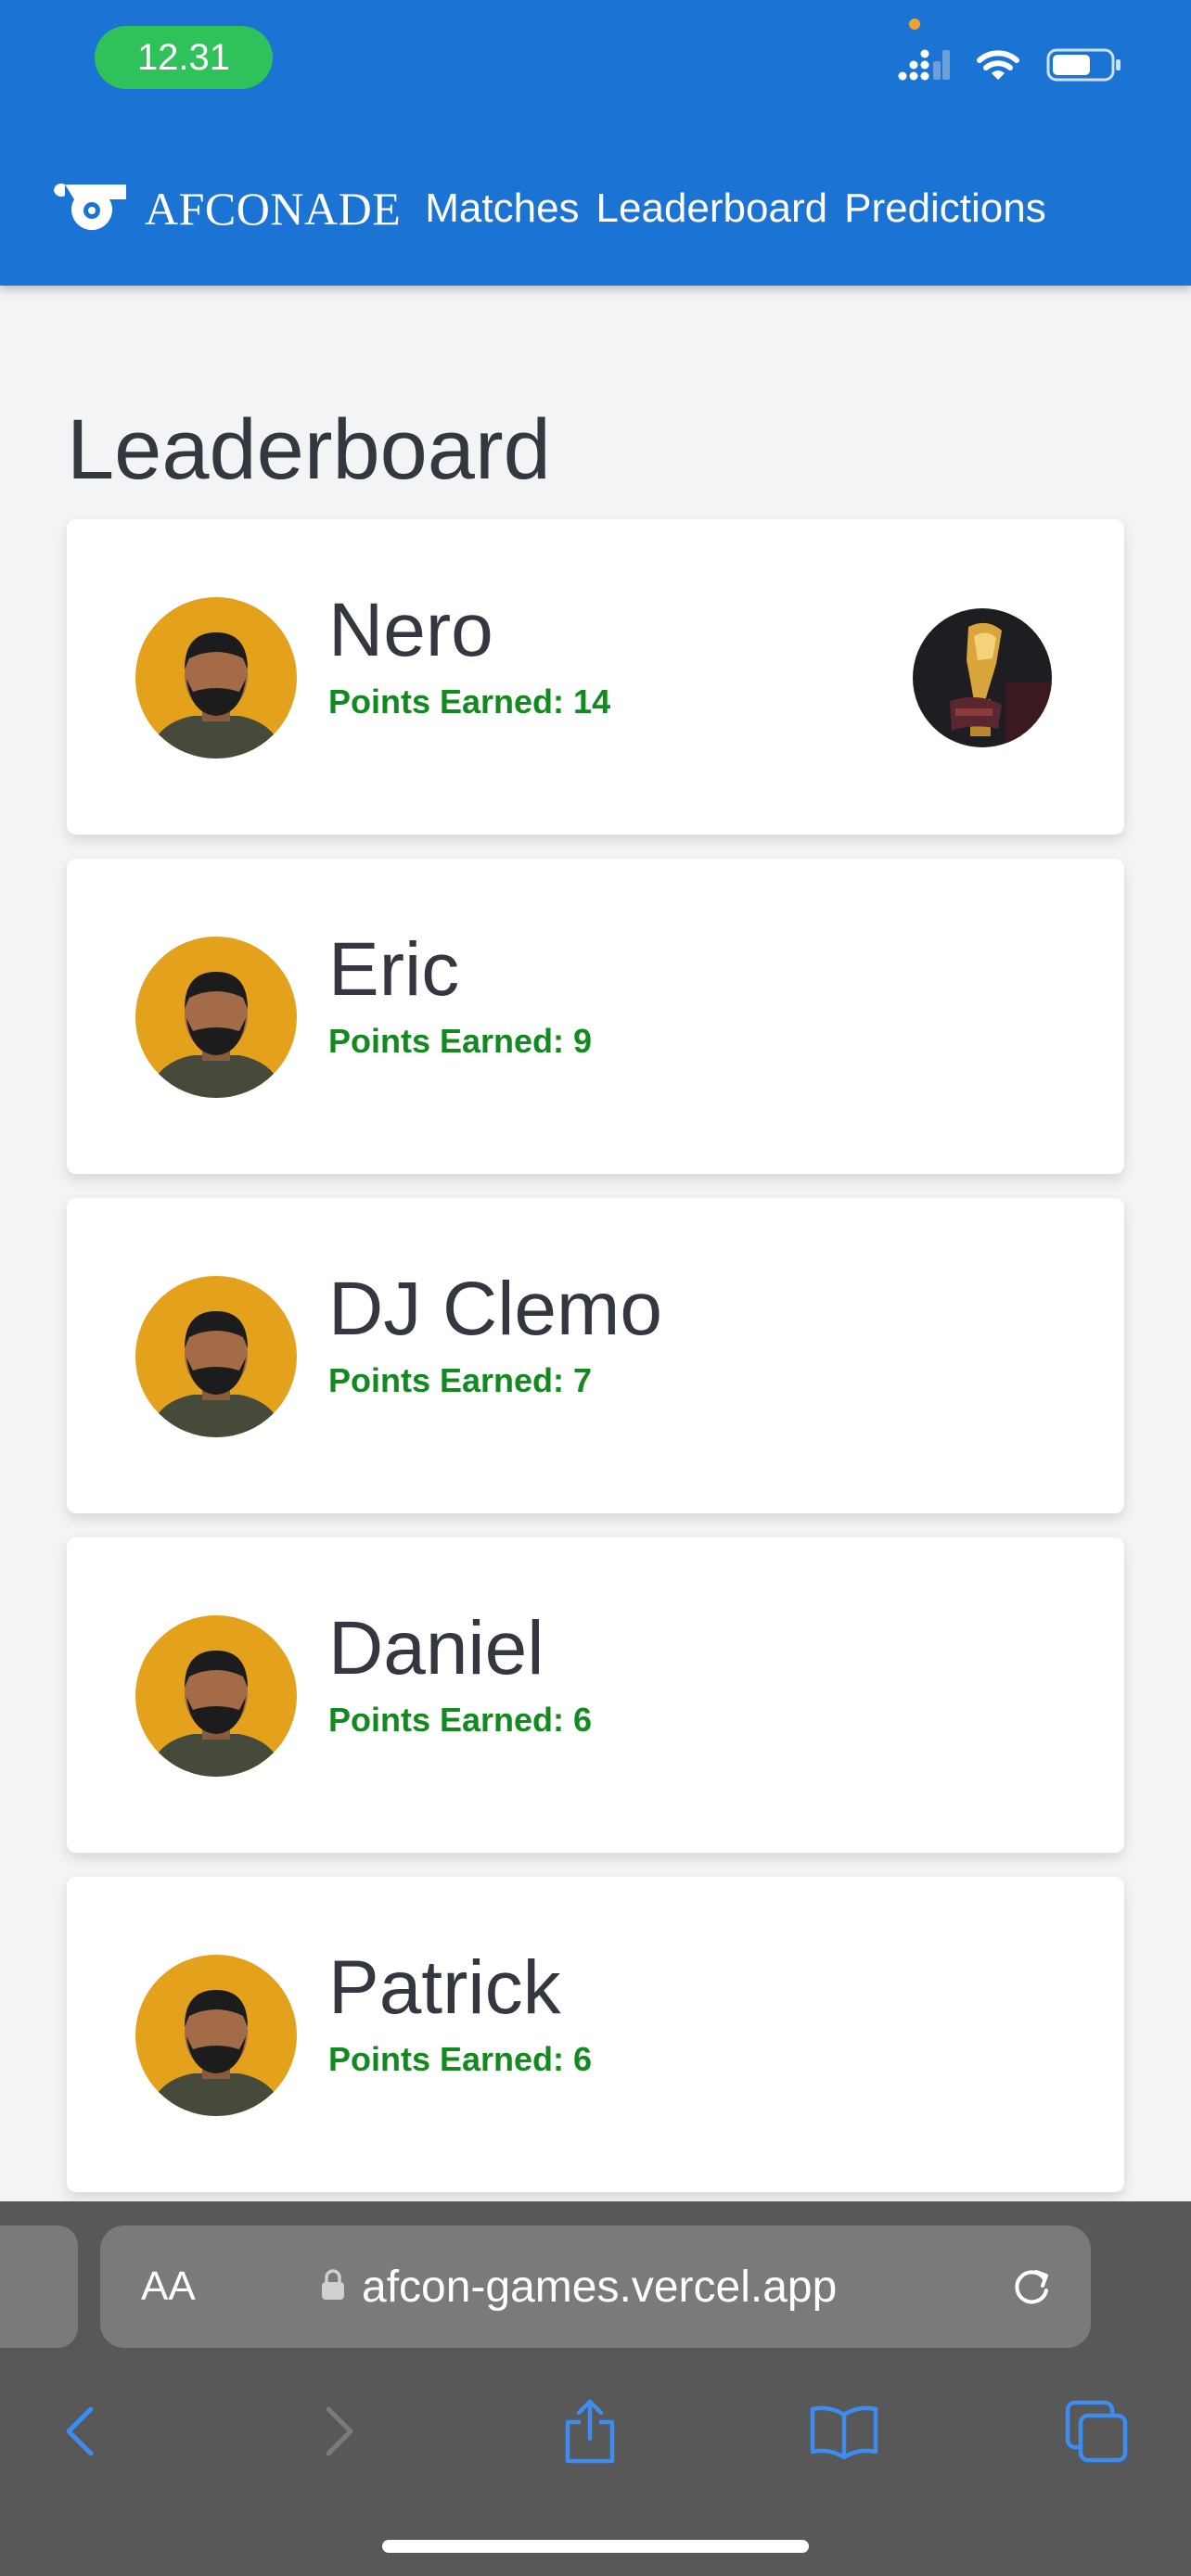 This screenshot has height=2576, width=1191. I want to click on text-size-button: AA, so click(168, 2287).